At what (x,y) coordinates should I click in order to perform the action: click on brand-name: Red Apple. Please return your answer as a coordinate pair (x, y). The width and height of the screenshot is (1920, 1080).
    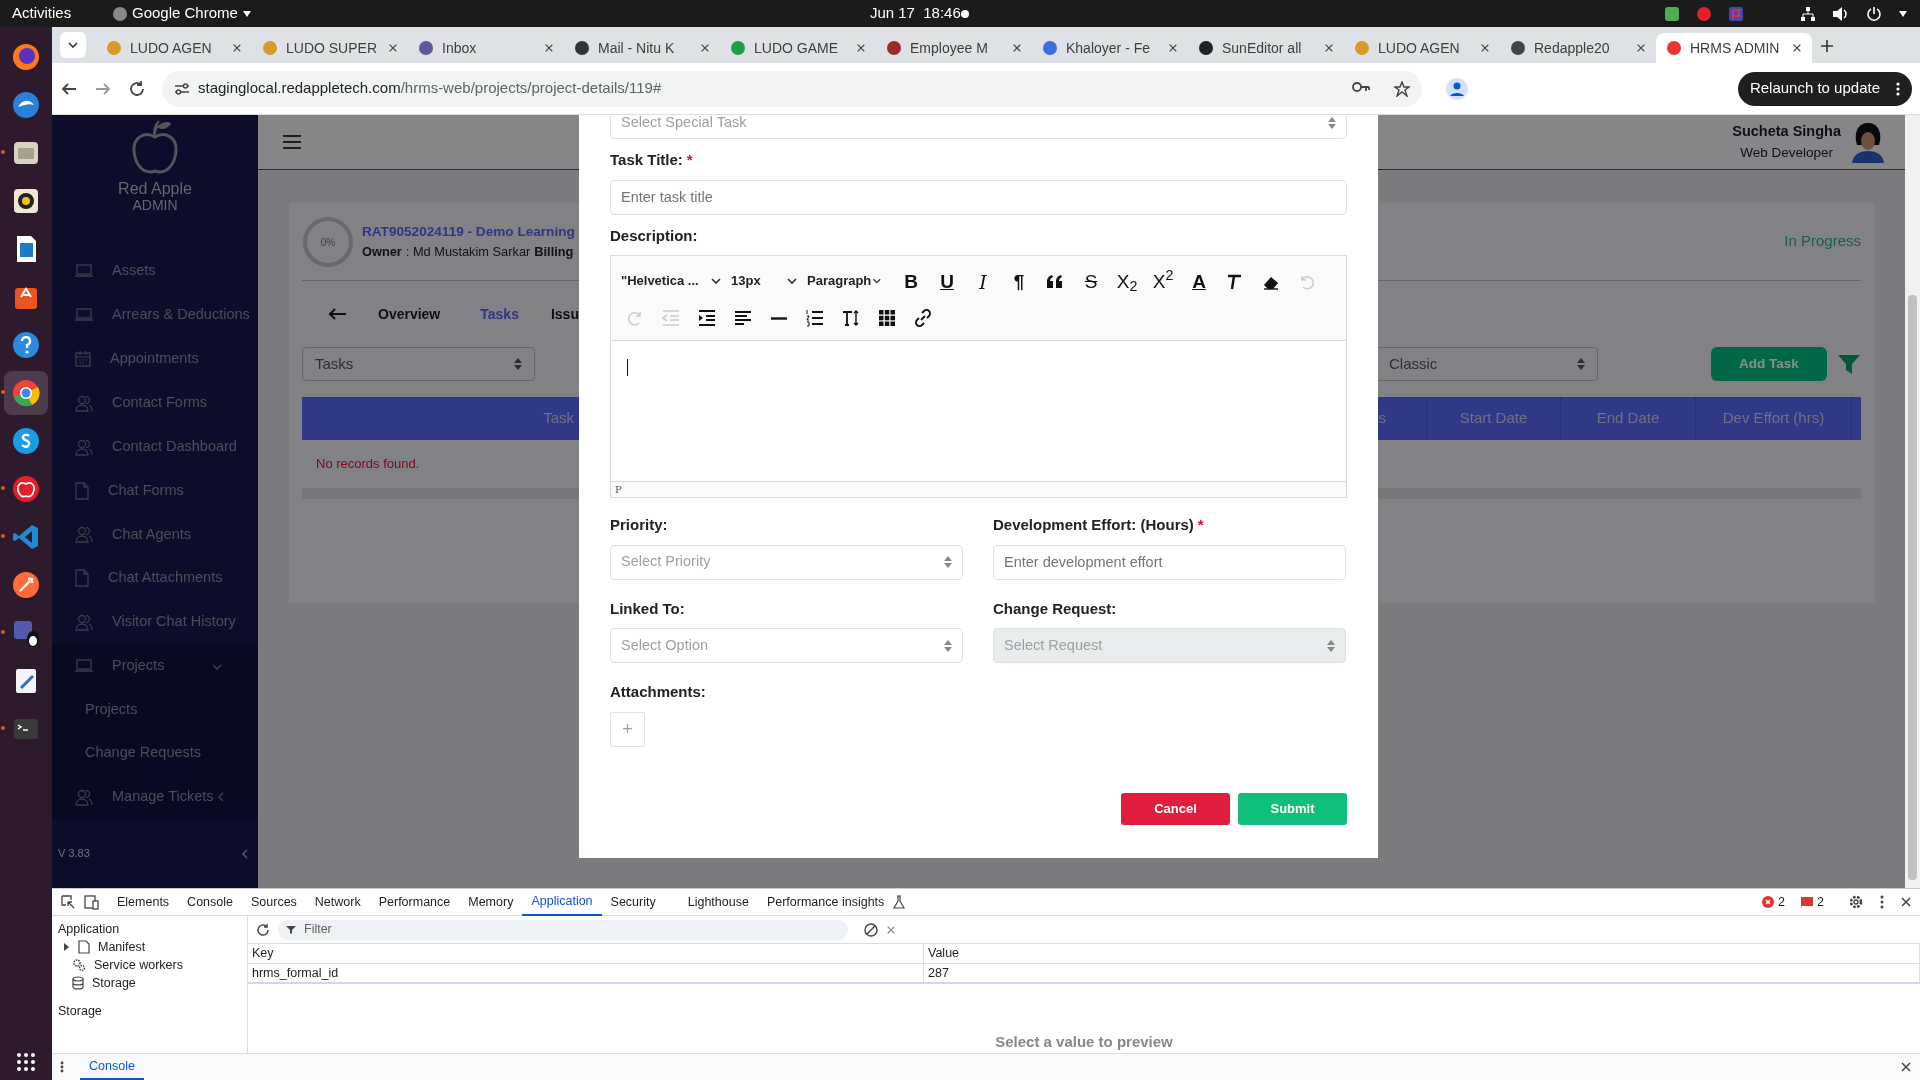
    Looking at the image, I should click on (155, 189).